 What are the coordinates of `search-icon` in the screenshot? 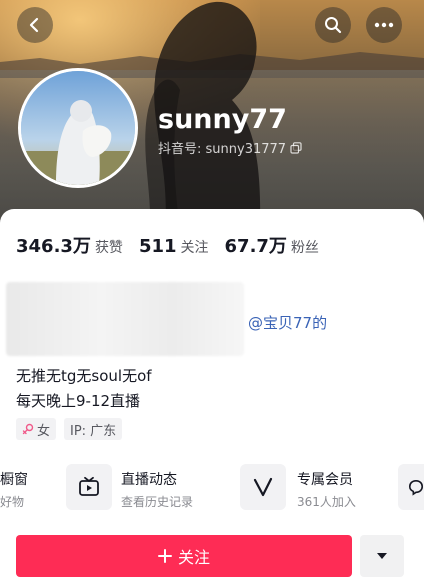 It's located at (333, 25).